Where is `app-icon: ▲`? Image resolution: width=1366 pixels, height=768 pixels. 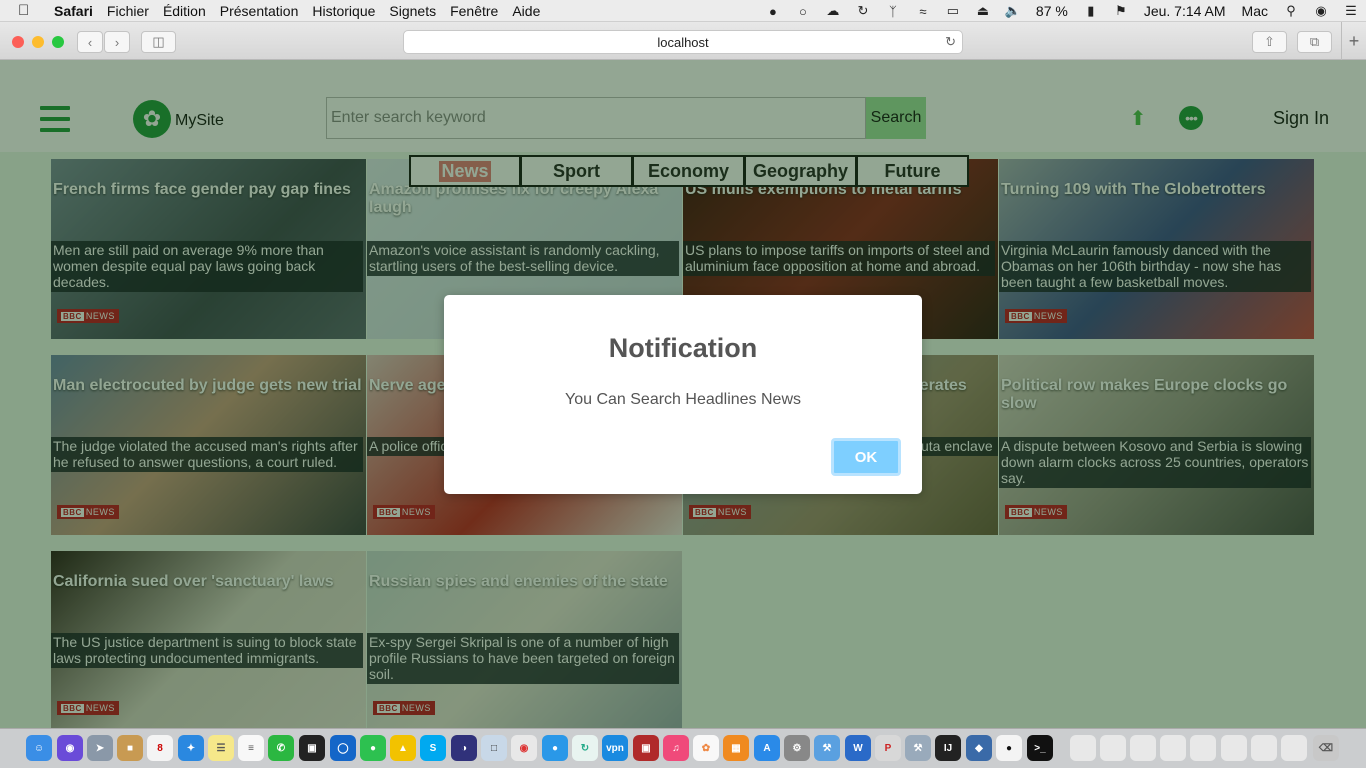 app-icon: ▲ is located at coordinates (403, 748).